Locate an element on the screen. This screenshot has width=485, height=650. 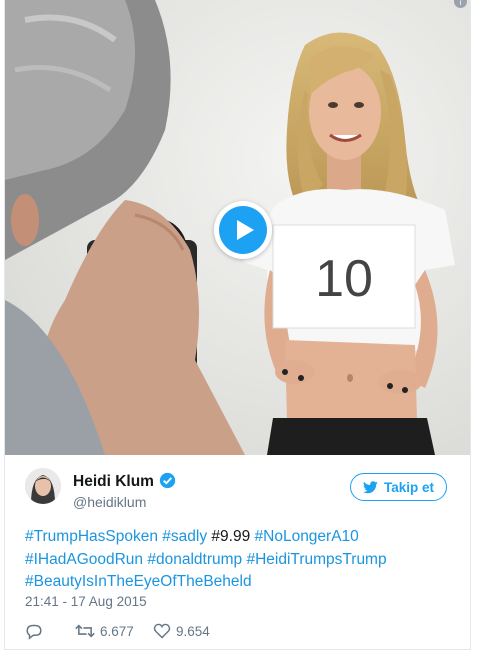
reply-button is located at coordinates (50, 631).